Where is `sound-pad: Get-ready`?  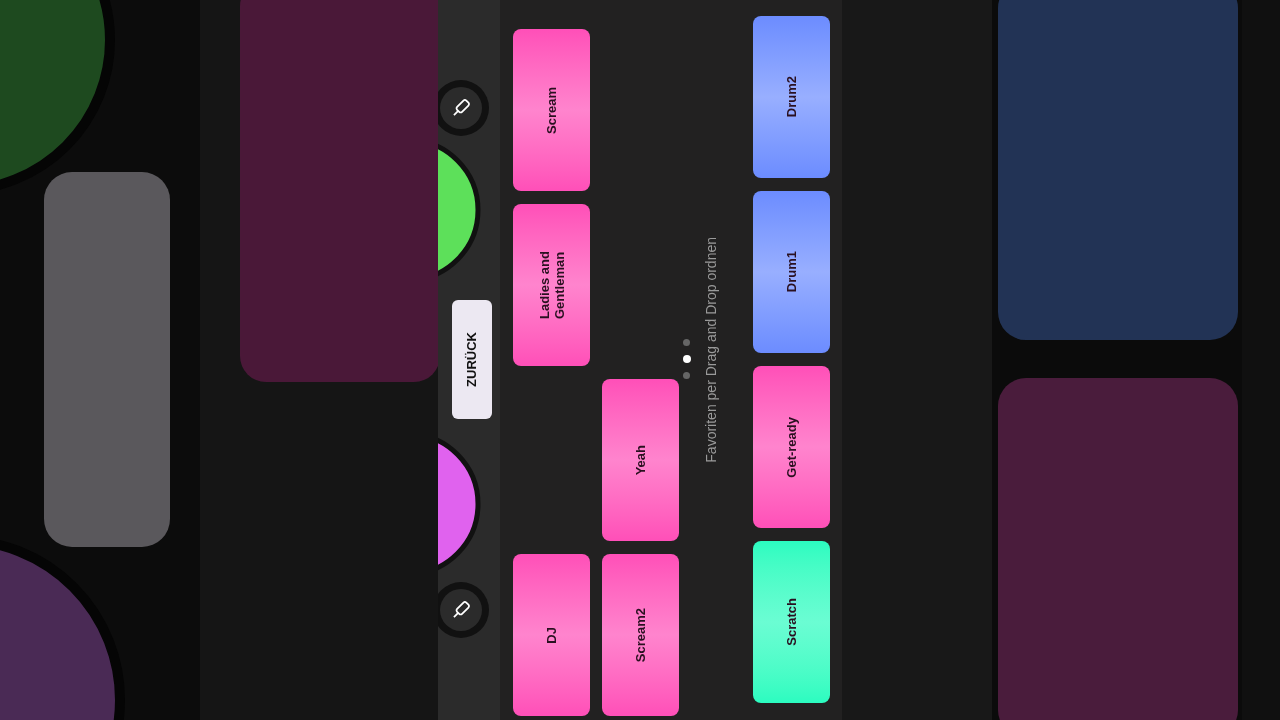
sound-pad: Get-ready is located at coordinates (791, 447).